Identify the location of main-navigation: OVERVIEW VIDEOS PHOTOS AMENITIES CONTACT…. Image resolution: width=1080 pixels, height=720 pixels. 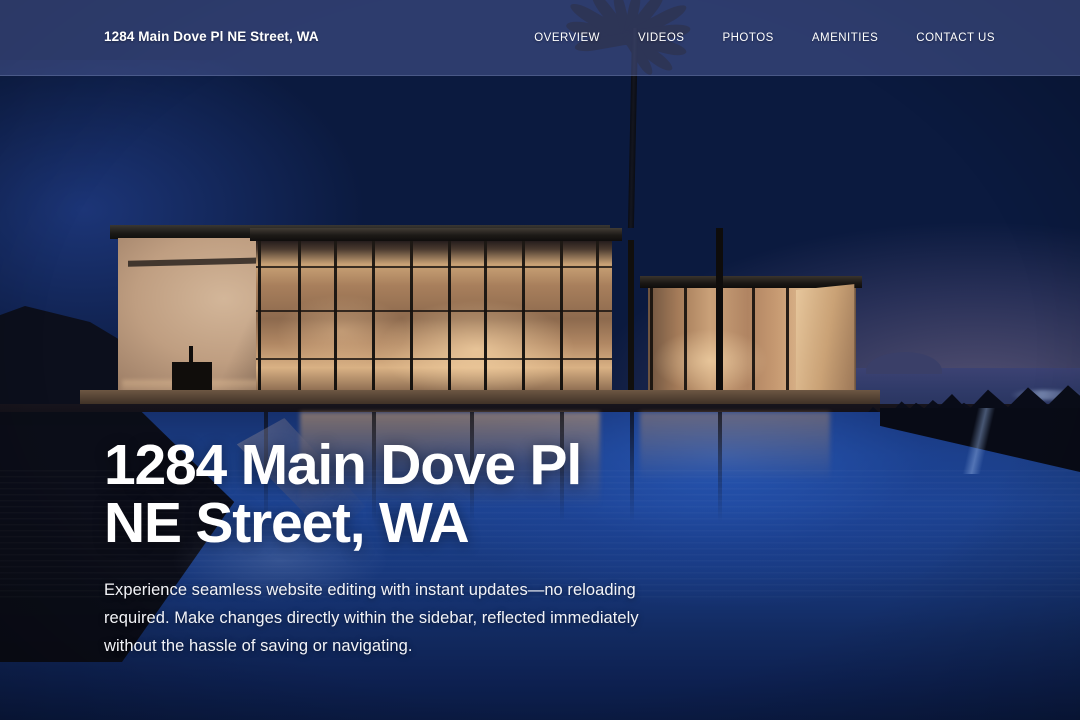
(764, 38).